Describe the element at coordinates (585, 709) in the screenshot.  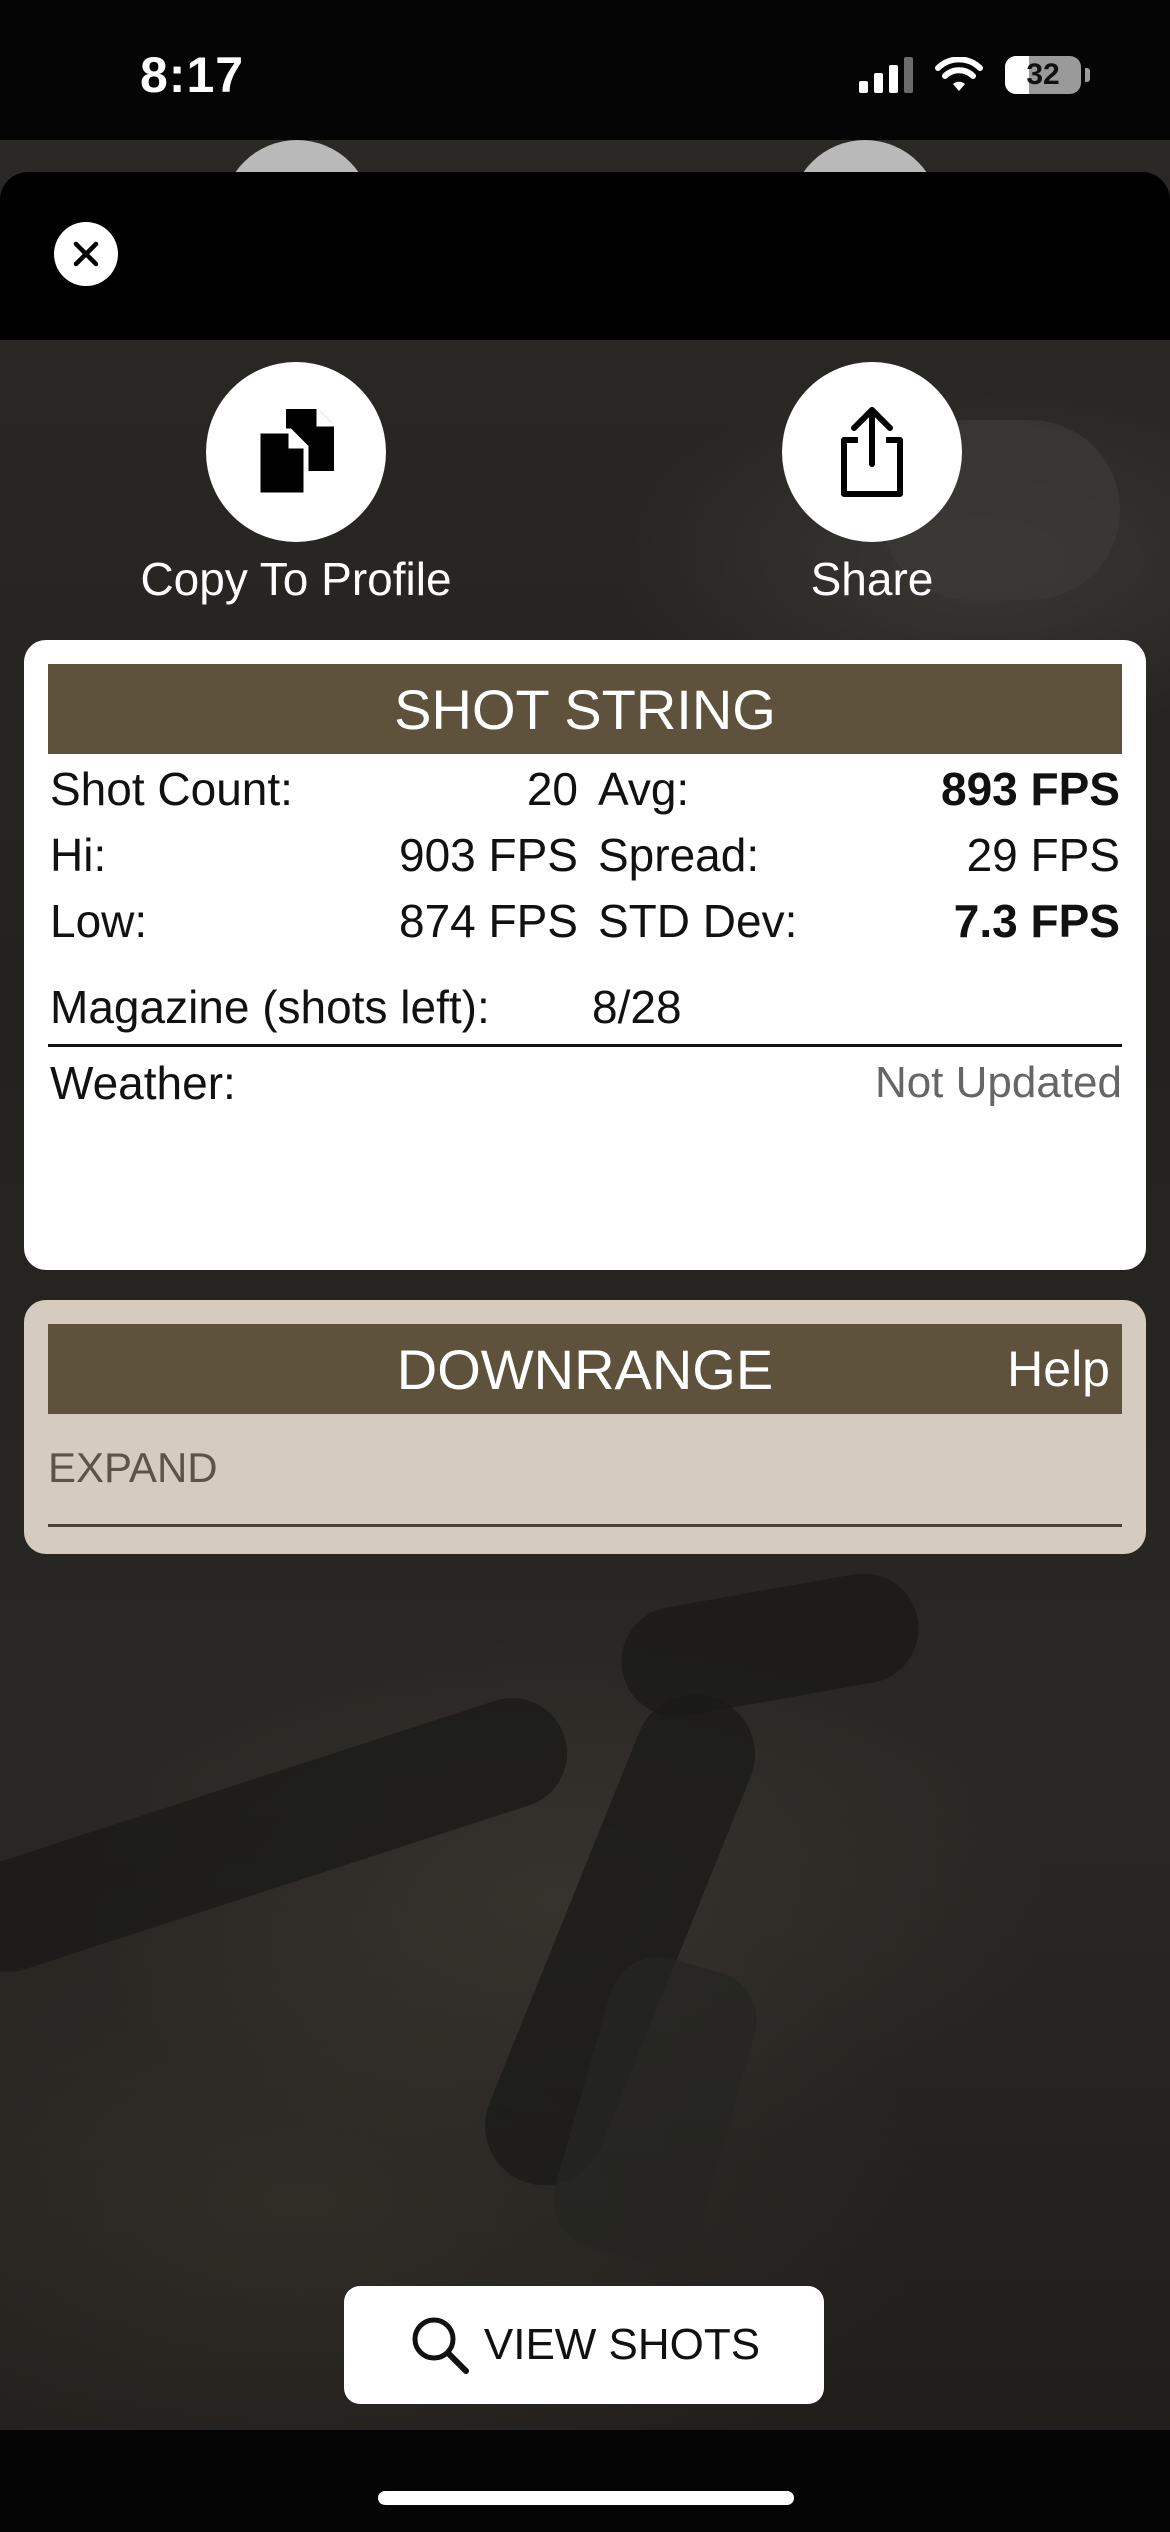
I see `shot-string-header: SHOT STRING` at that location.